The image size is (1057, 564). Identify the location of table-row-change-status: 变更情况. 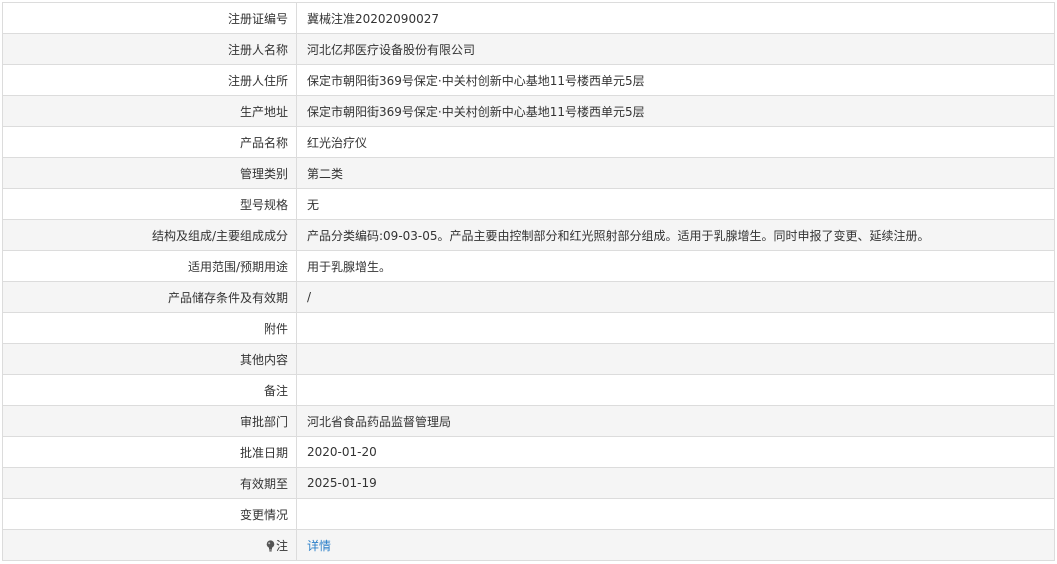
(528, 514).